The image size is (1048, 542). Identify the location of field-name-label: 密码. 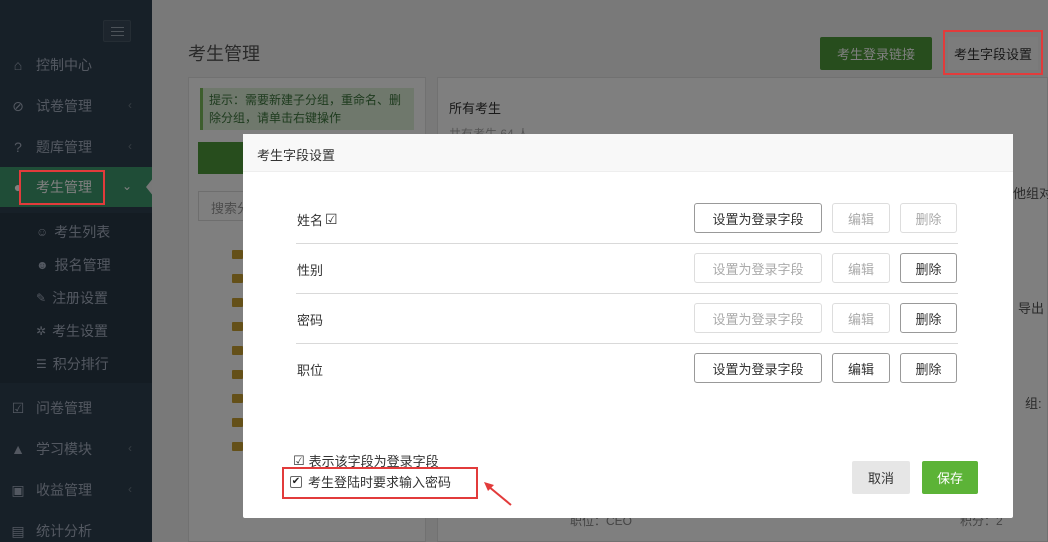
(310, 320).